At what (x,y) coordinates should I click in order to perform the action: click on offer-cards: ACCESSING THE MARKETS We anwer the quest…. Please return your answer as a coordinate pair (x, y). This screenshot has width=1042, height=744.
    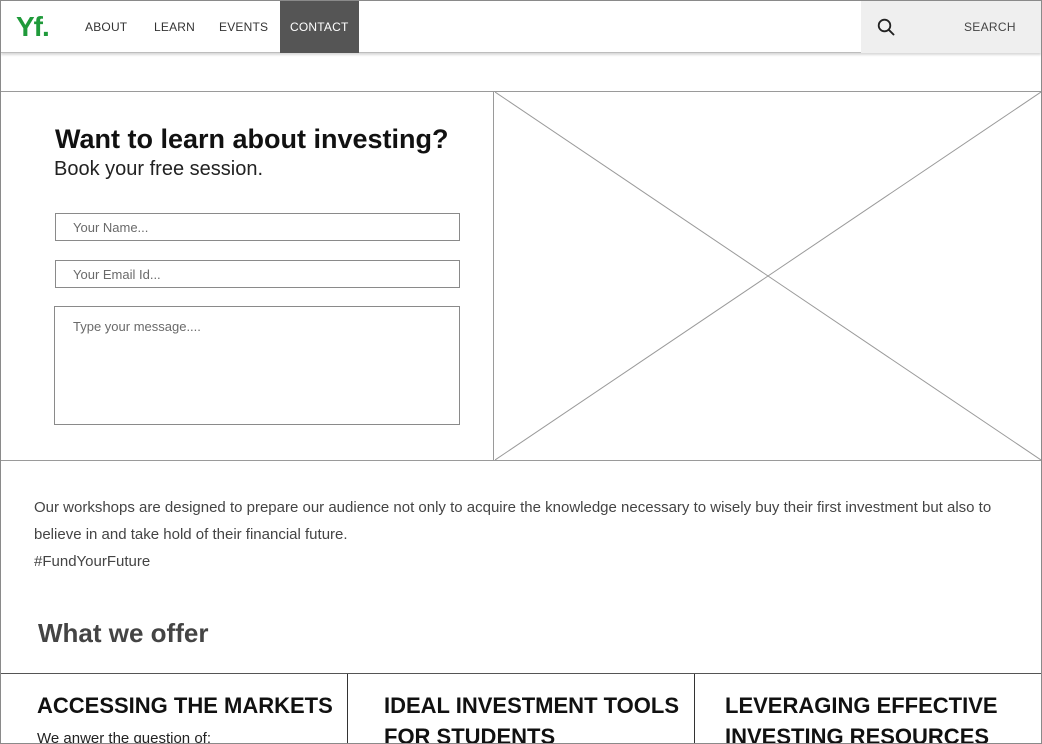
    Looking at the image, I should click on (521, 708).